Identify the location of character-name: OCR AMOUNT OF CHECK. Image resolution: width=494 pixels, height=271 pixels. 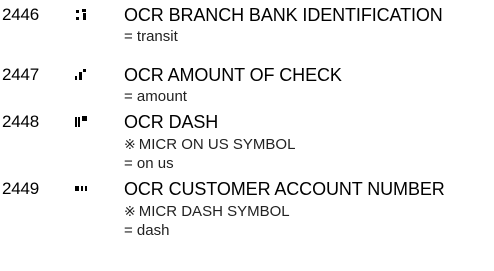
(233, 75).